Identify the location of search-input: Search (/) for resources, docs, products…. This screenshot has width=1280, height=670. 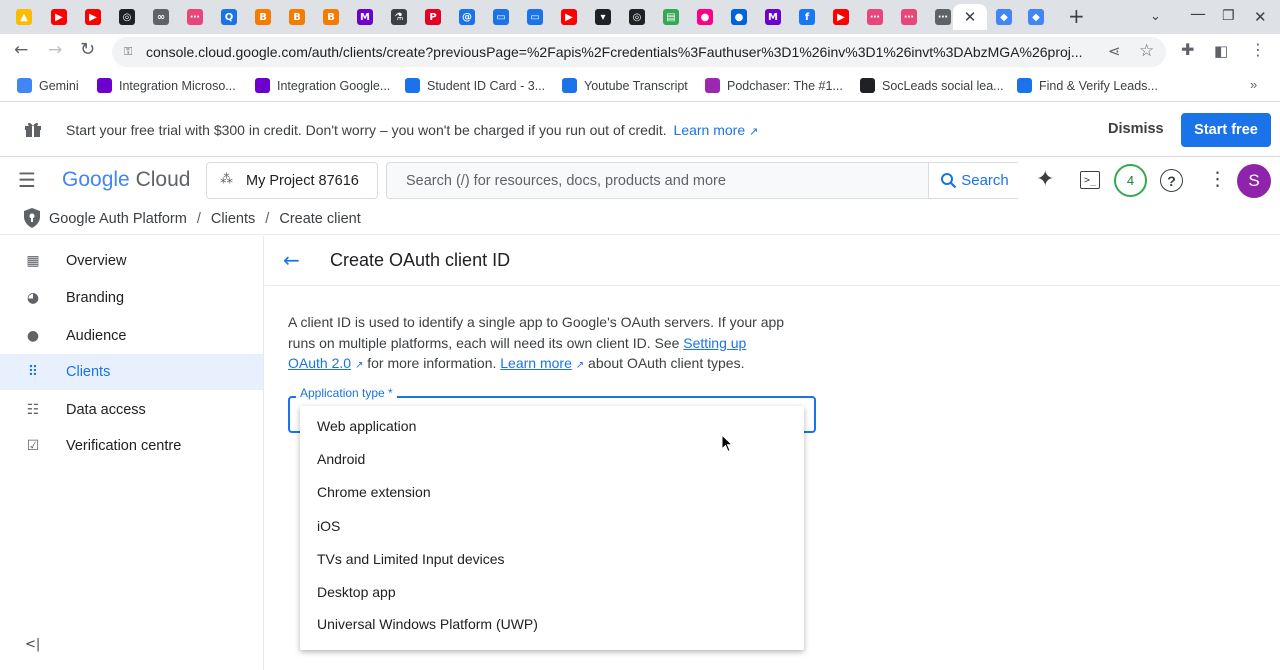
(566, 181).